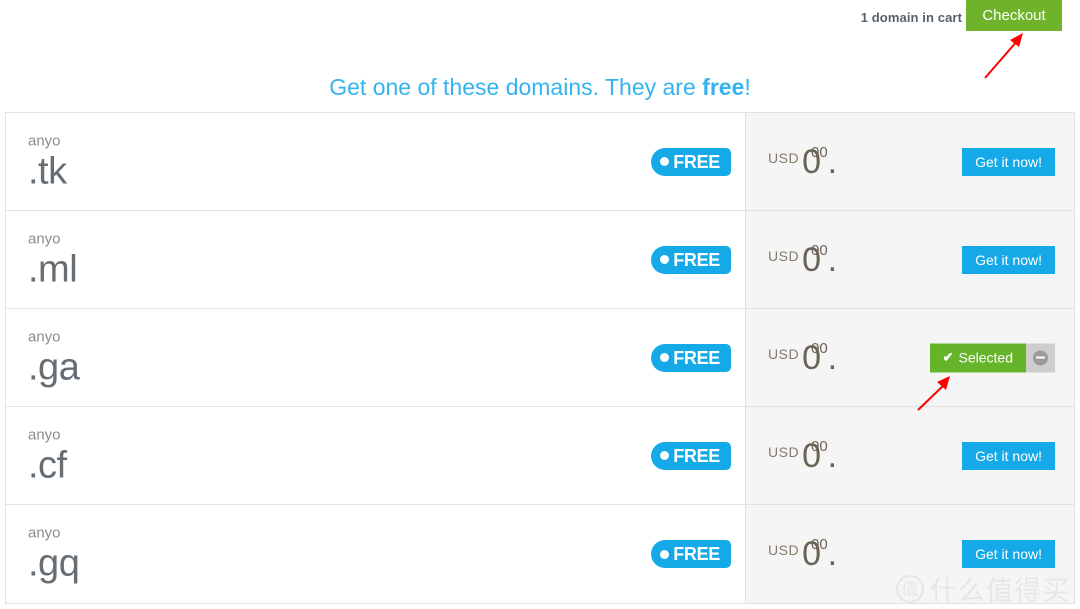 This screenshot has height=609, width=1080. Describe the element at coordinates (747, 87) in the screenshot. I see `headline-suffix: !` at that location.